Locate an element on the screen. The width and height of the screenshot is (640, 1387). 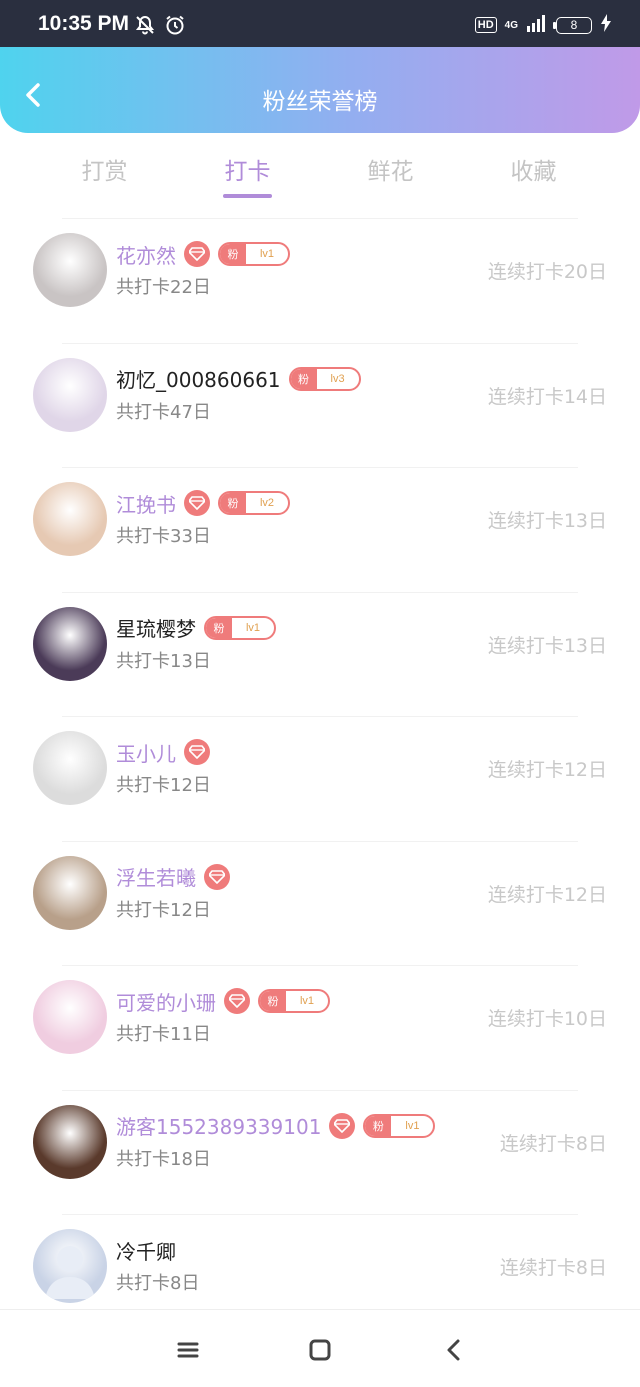
fan-name: 星琉樱梦 is located at coordinates (156, 629).